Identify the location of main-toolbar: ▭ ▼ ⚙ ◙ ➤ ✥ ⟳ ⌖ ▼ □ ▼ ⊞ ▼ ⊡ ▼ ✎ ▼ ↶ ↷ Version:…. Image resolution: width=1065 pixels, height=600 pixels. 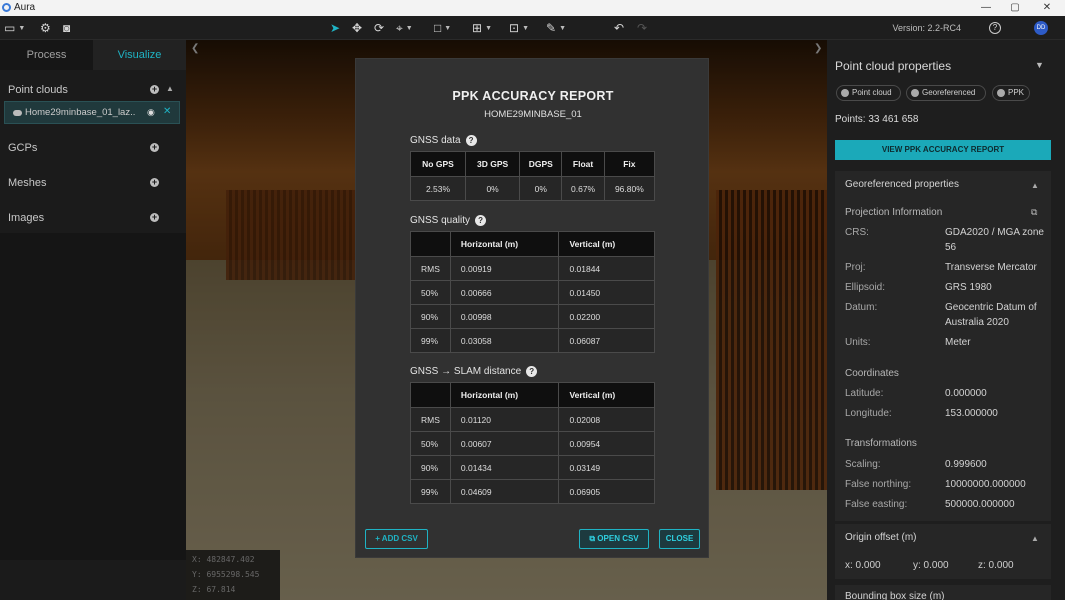
(532, 28).